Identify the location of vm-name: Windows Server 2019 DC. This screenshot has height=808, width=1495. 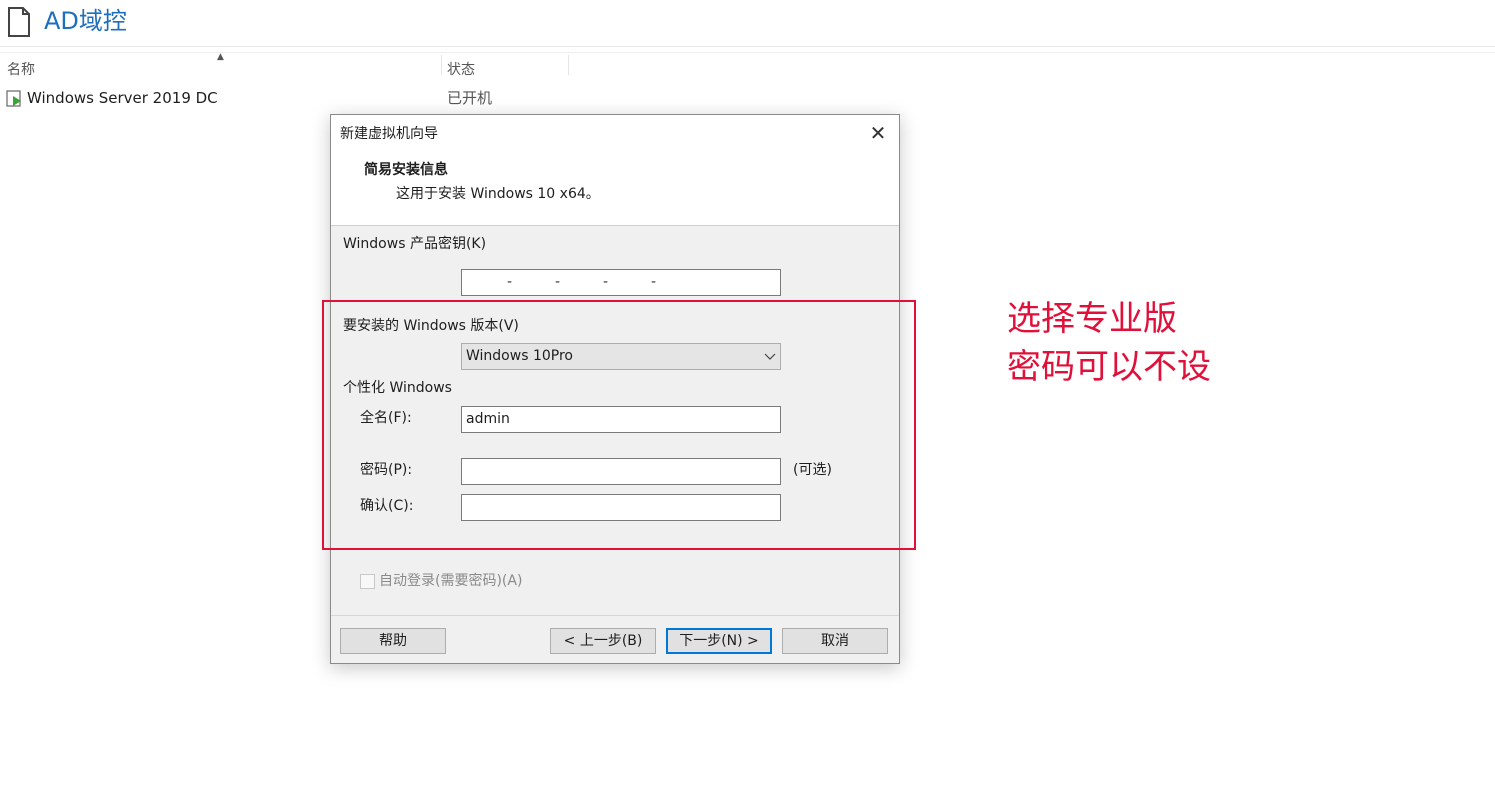
(122, 98).